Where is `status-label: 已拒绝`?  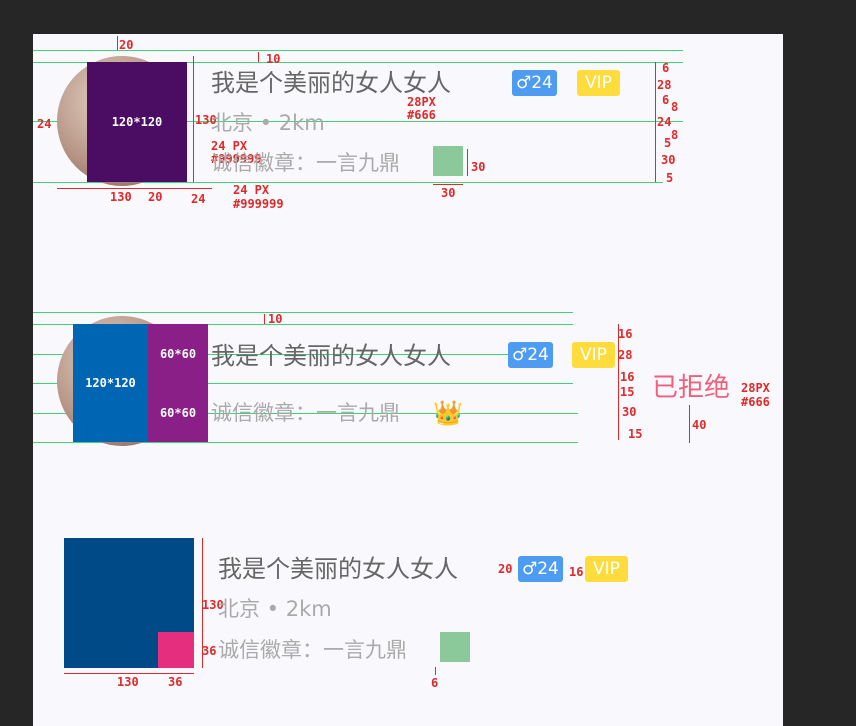 status-label: 已拒绝 is located at coordinates (691, 388).